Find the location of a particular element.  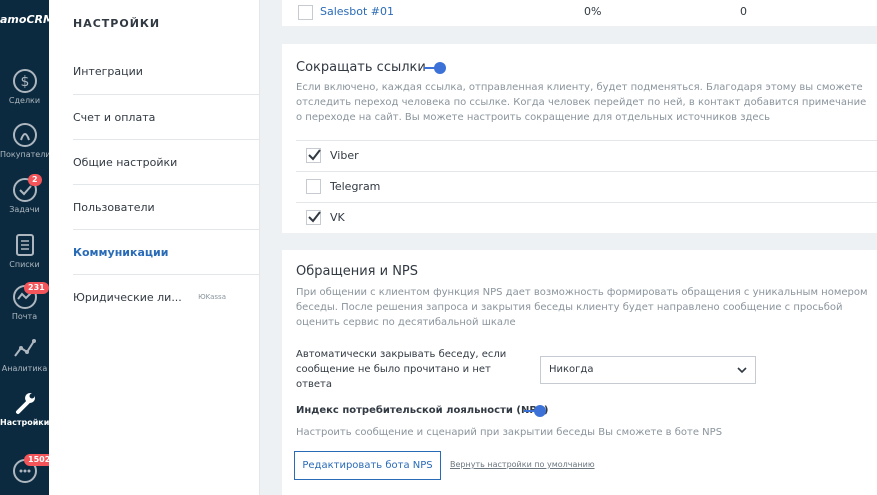

nav-deals: $ Сделки is located at coordinates (24, 89).